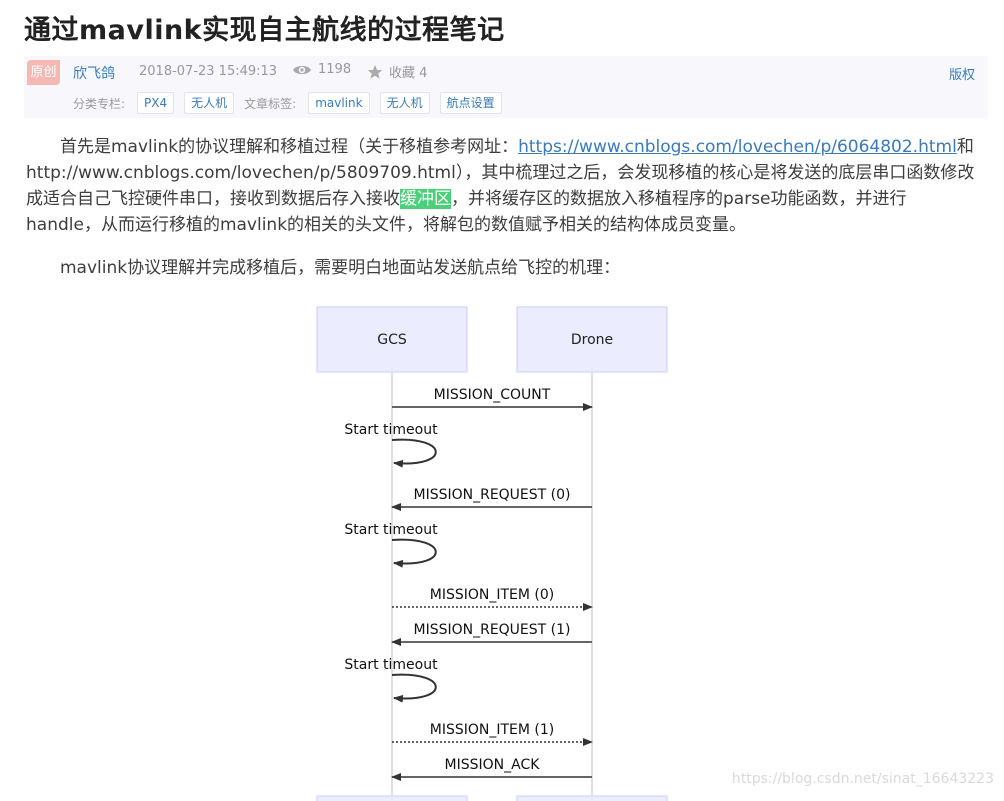 This screenshot has width=1004, height=801. What do you see at coordinates (391, 530) in the screenshot?
I see `timeout-label-2: Start timeout` at bounding box center [391, 530].